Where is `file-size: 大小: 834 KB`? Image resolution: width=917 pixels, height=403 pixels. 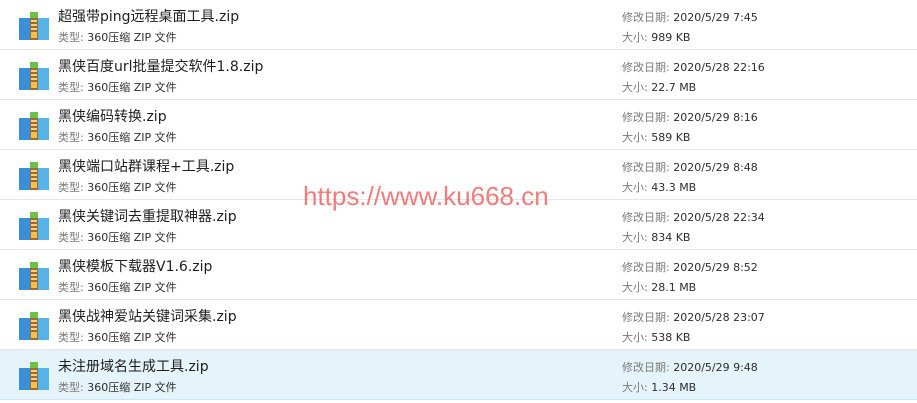 file-size: 大小: 834 KB is located at coordinates (656, 237).